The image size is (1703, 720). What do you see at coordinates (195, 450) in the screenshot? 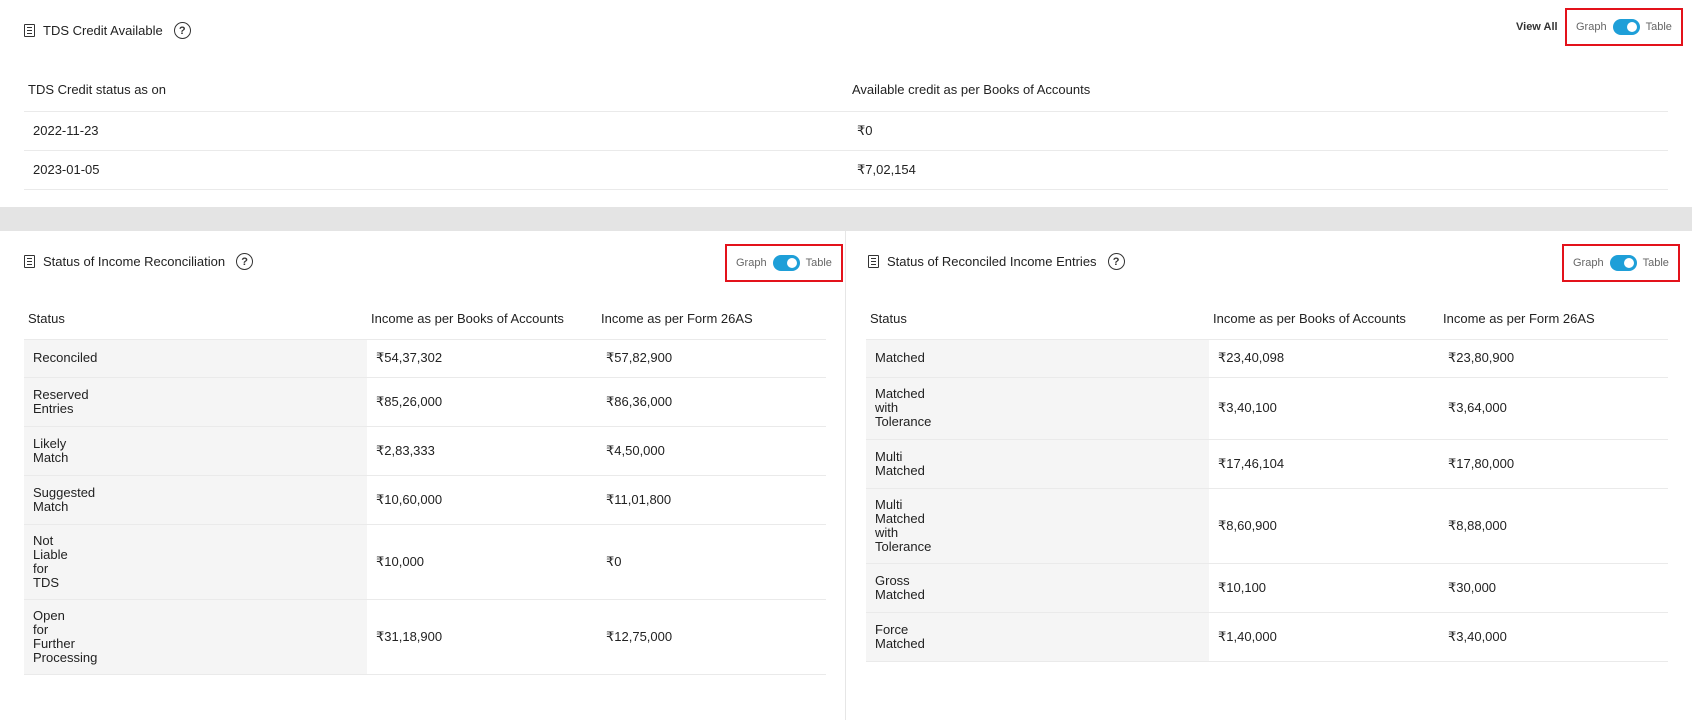
I see `status-cell: Likely Match` at bounding box center [195, 450].